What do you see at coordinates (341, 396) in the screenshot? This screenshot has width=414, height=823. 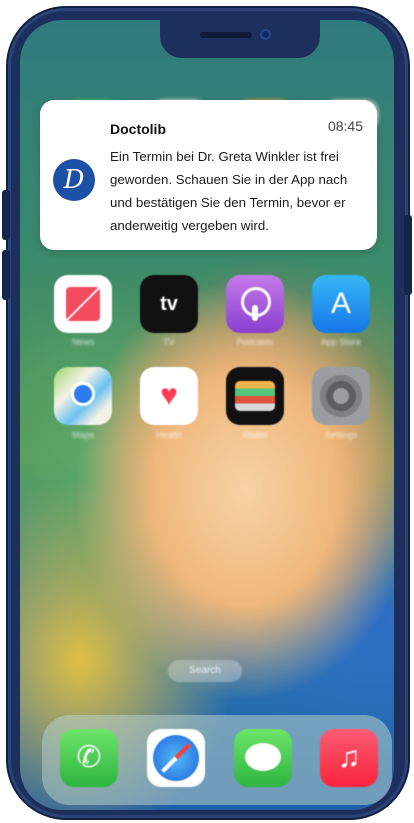 I see `settings-icon` at bounding box center [341, 396].